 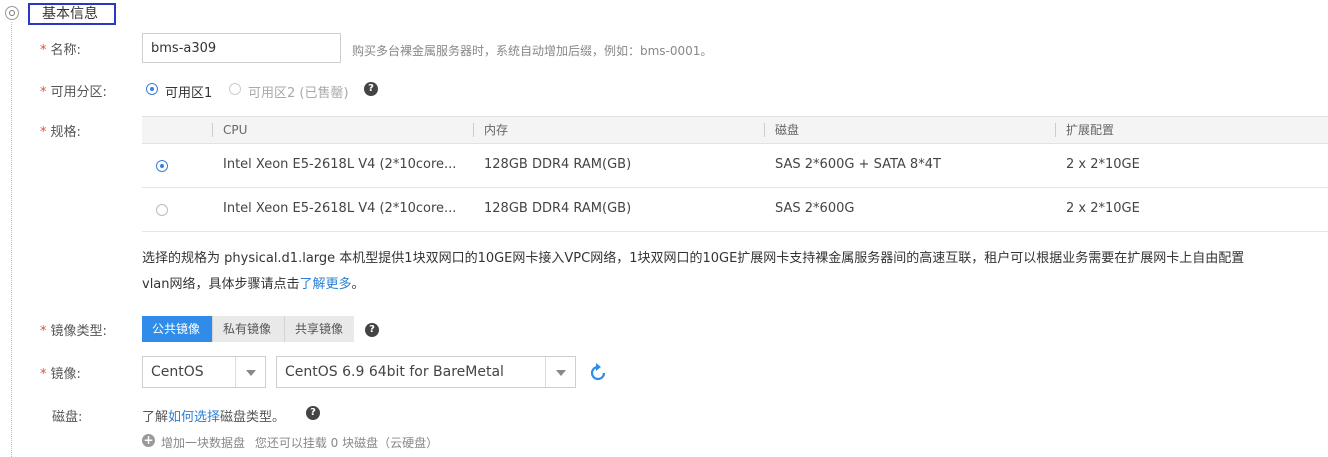 I want to click on how-to-choose-link: 如何选择, so click(x=194, y=417).